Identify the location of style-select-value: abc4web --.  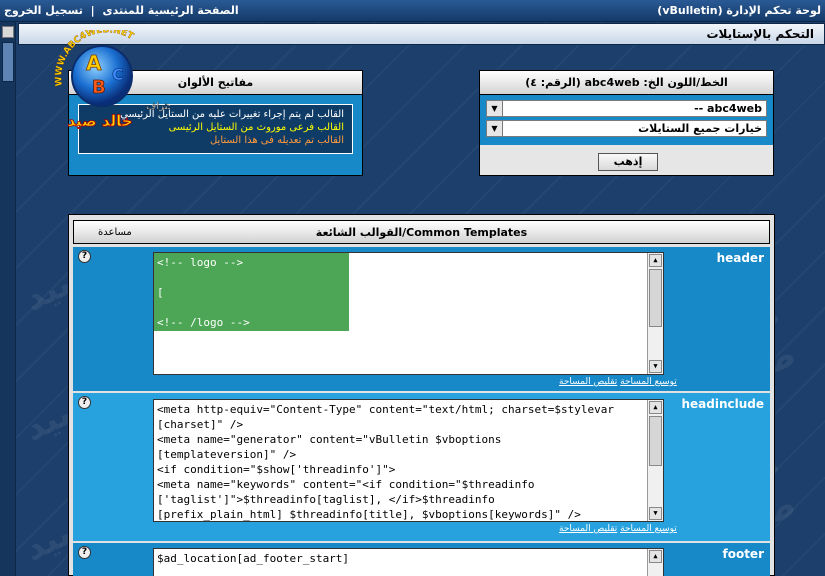
(728, 108).